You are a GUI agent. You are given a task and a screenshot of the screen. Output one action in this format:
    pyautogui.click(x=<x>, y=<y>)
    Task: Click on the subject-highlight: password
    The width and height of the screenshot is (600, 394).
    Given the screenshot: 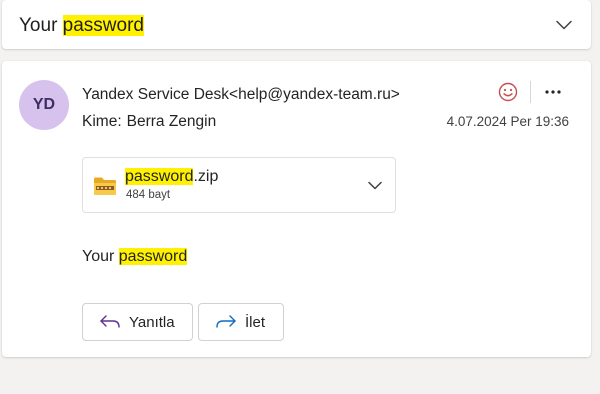 What is the action you would take?
    pyautogui.click(x=103, y=25)
    